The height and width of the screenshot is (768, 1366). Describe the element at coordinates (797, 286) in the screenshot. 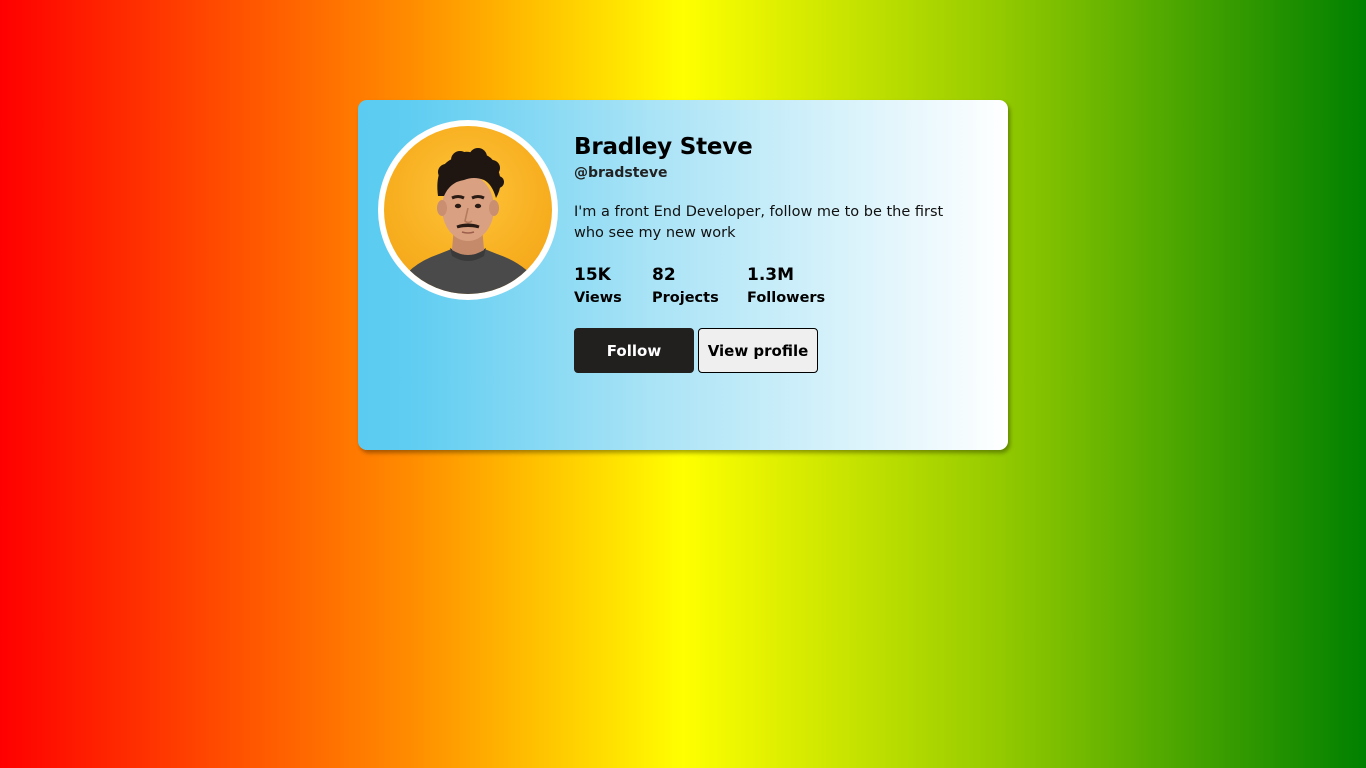

I see `stat-followers: 1.3M Followers` at that location.